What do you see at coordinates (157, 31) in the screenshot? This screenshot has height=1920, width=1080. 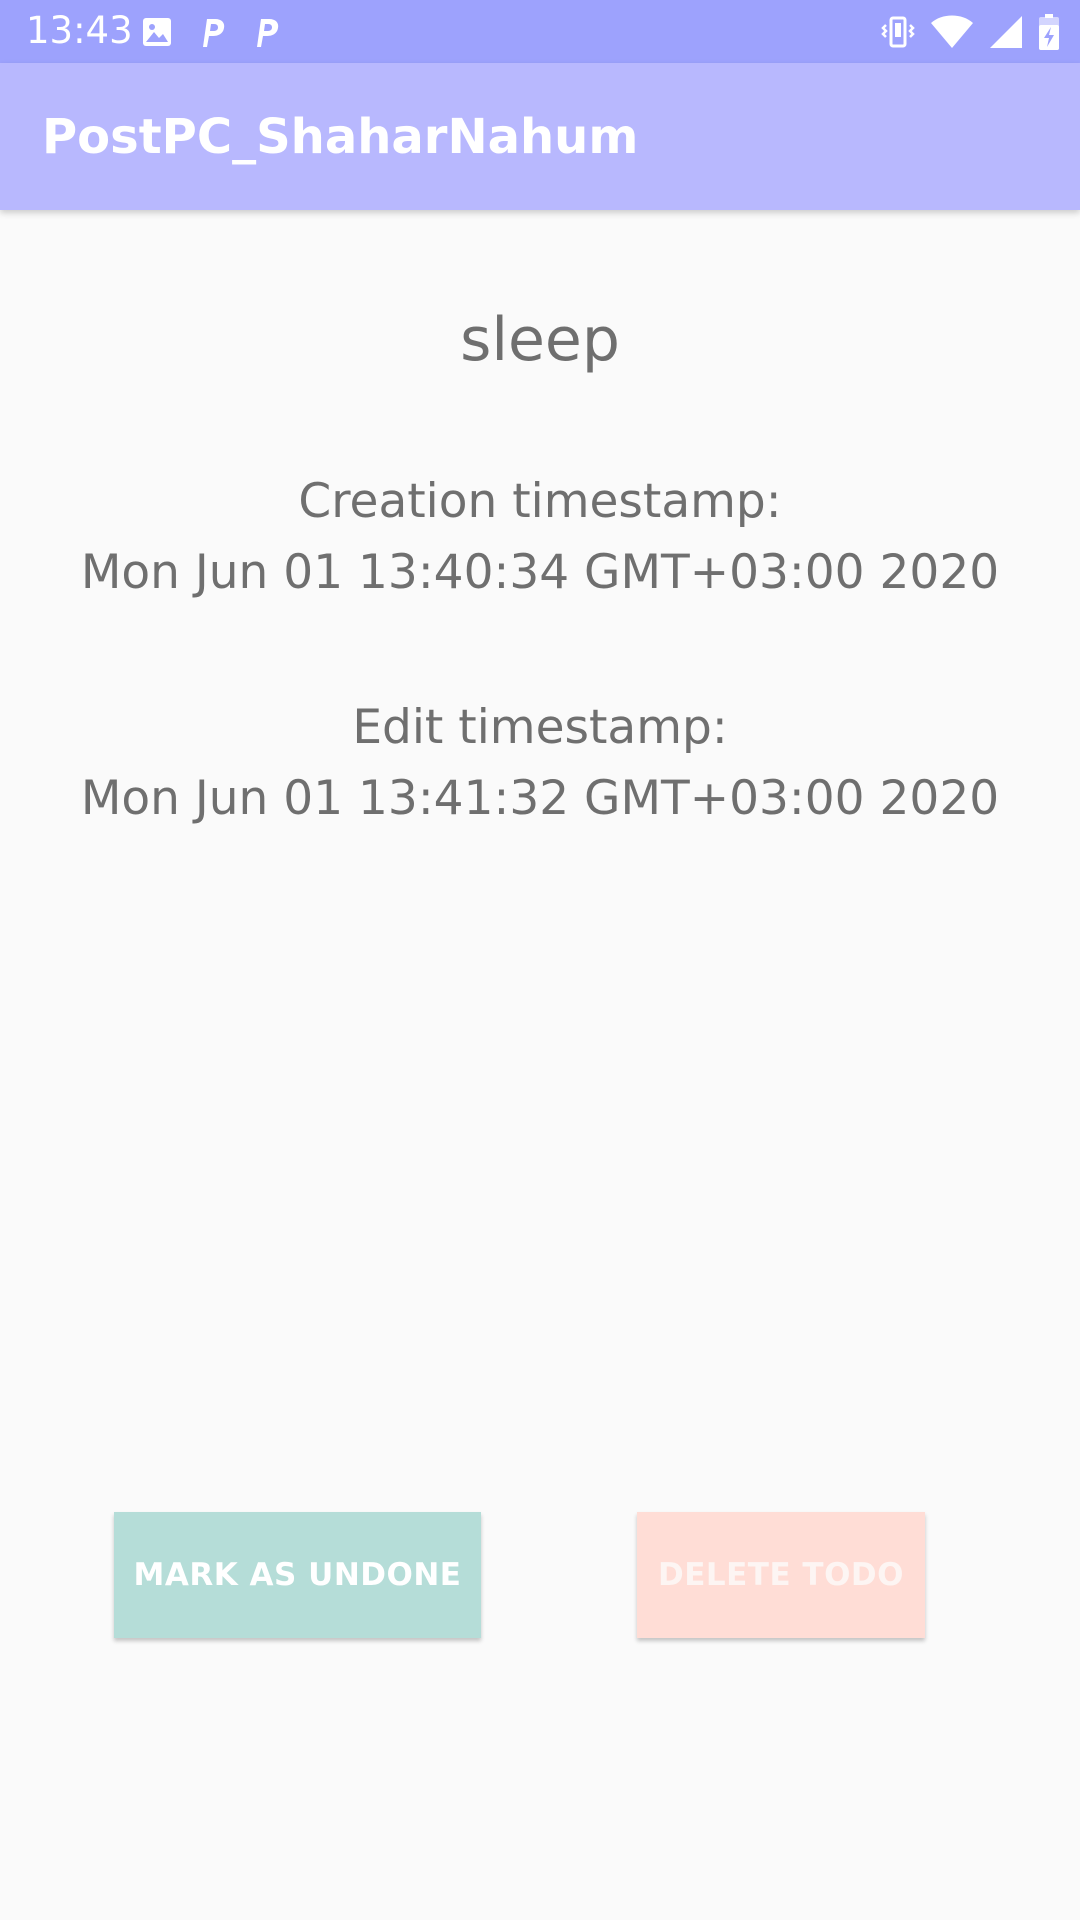 I see `image-icon` at bounding box center [157, 31].